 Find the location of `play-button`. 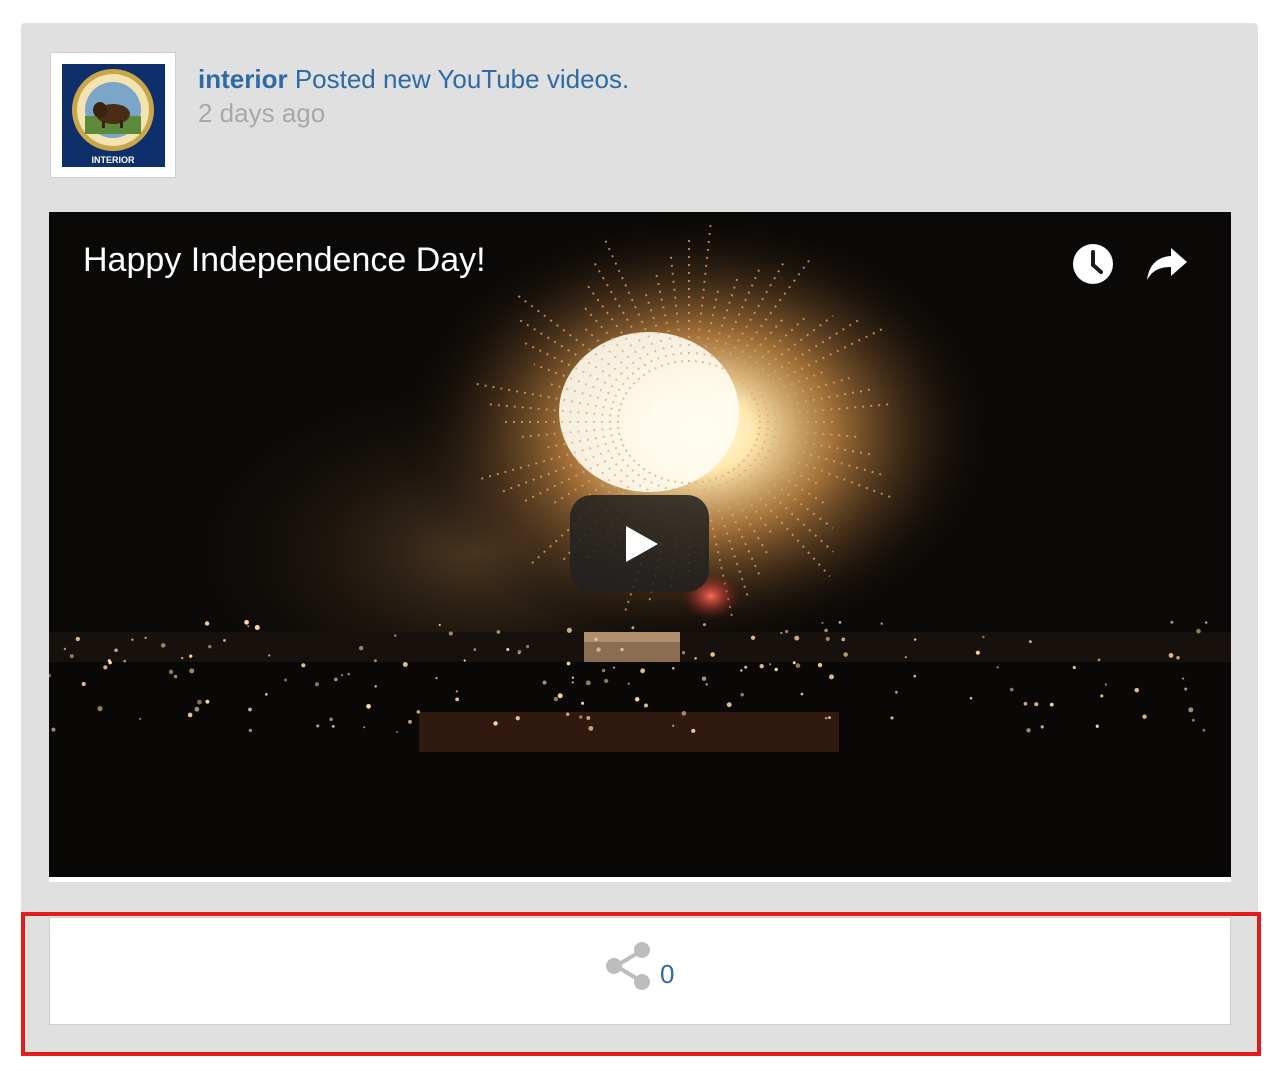

play-button is located at coordinates (639, 543).